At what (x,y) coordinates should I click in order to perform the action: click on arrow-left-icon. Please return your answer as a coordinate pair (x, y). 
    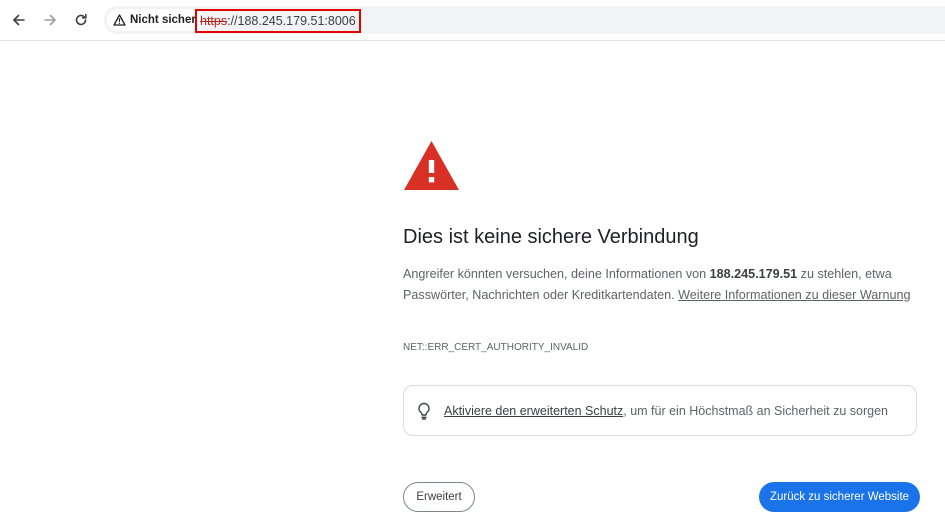
    Looking at the image, I should click on (19, 20).